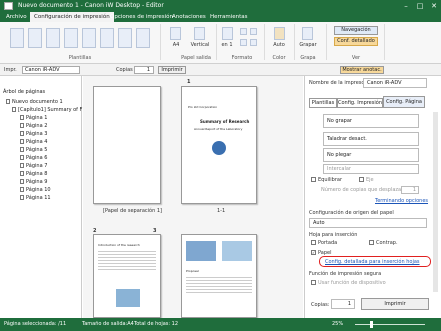 The width and height of the screenshot is (441, 331). I want to click on minimize-icon: –, so click(406, 6).